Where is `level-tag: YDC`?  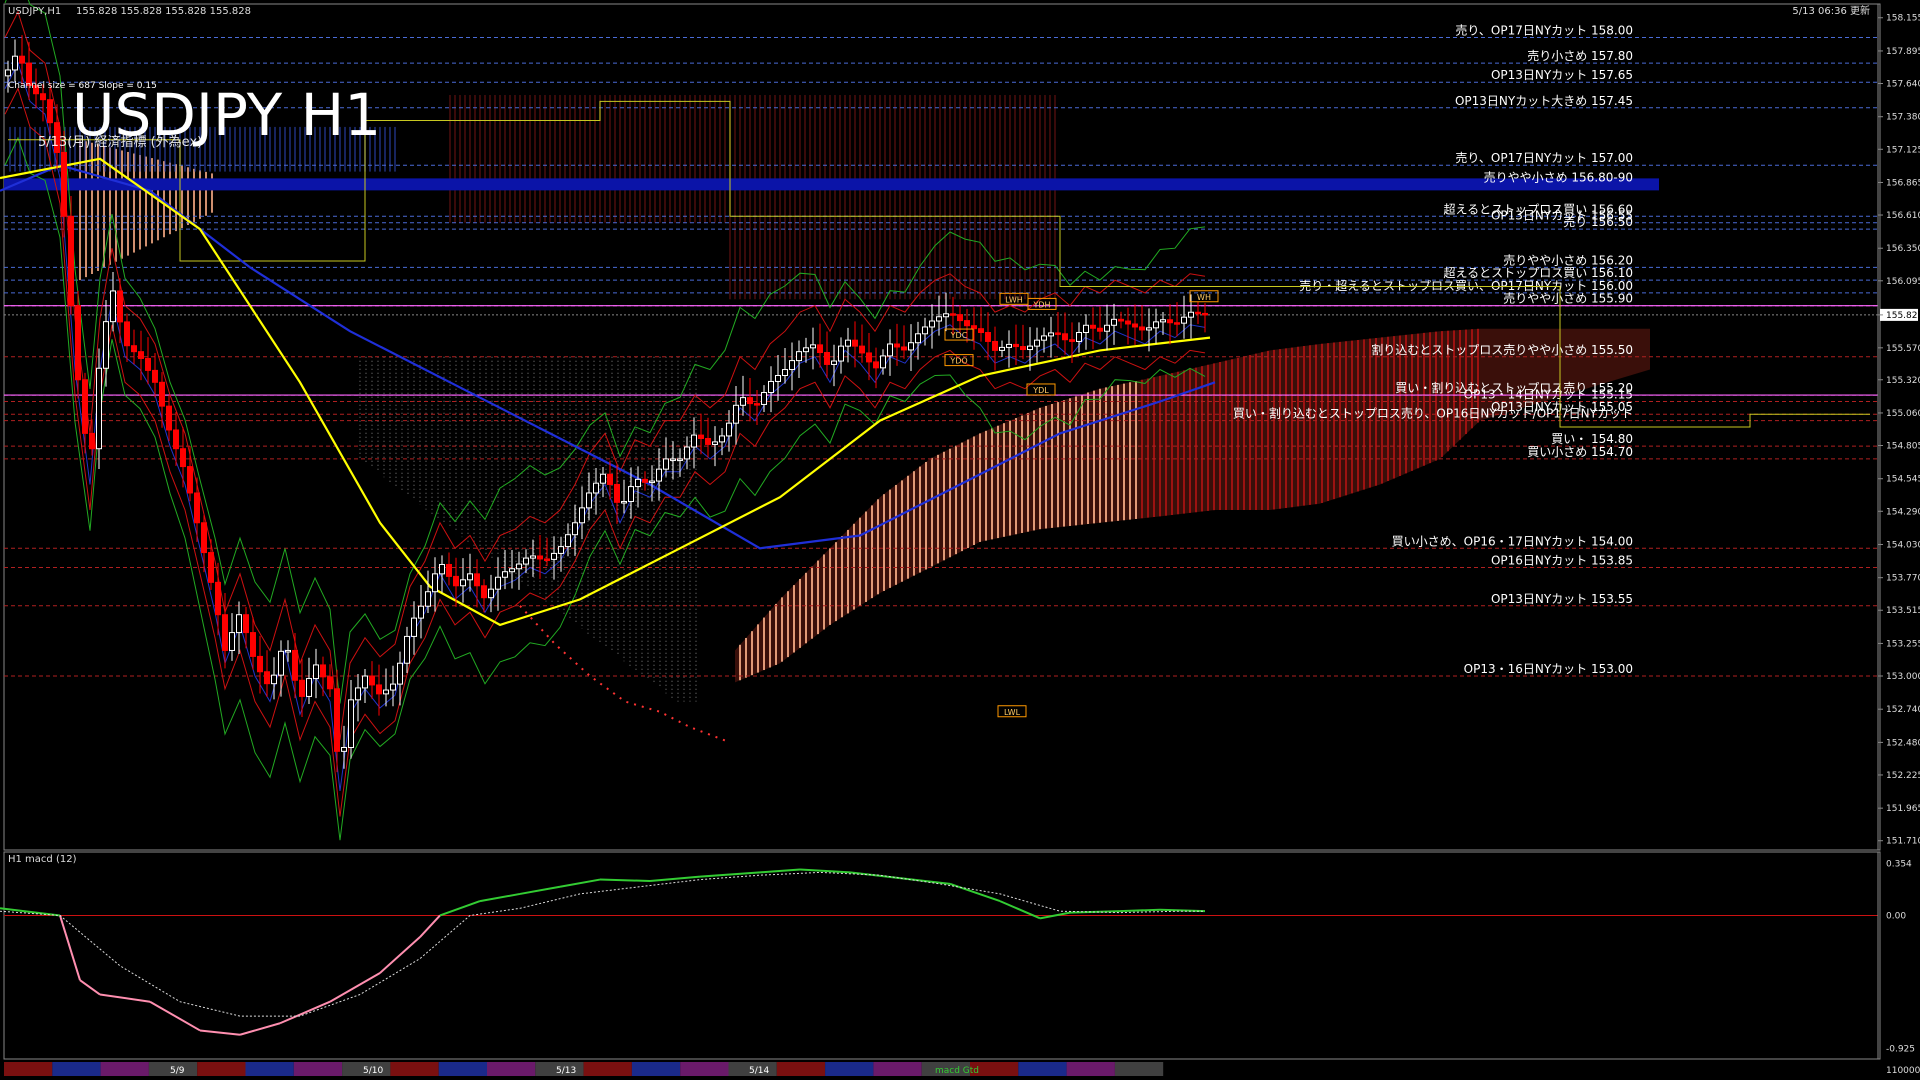
level-tag: YDC is located at coordinates (959, 335).